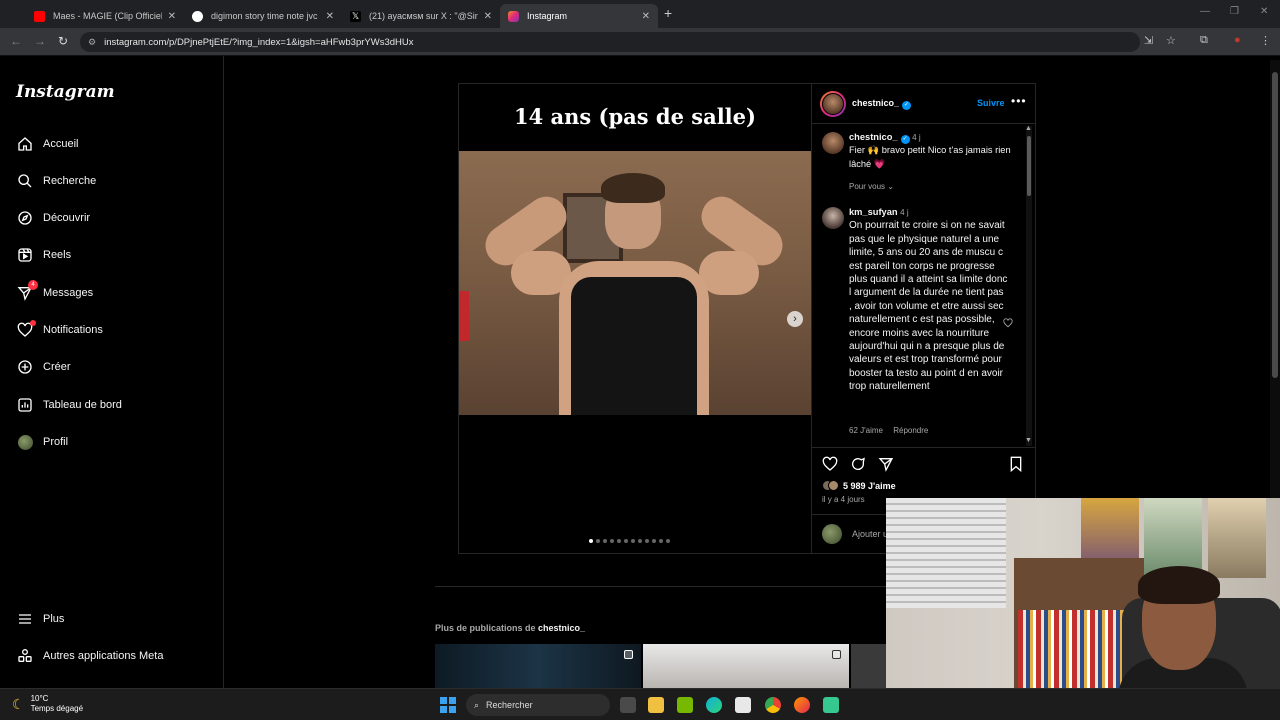  I want to click on app-icon, so click(831, 705).